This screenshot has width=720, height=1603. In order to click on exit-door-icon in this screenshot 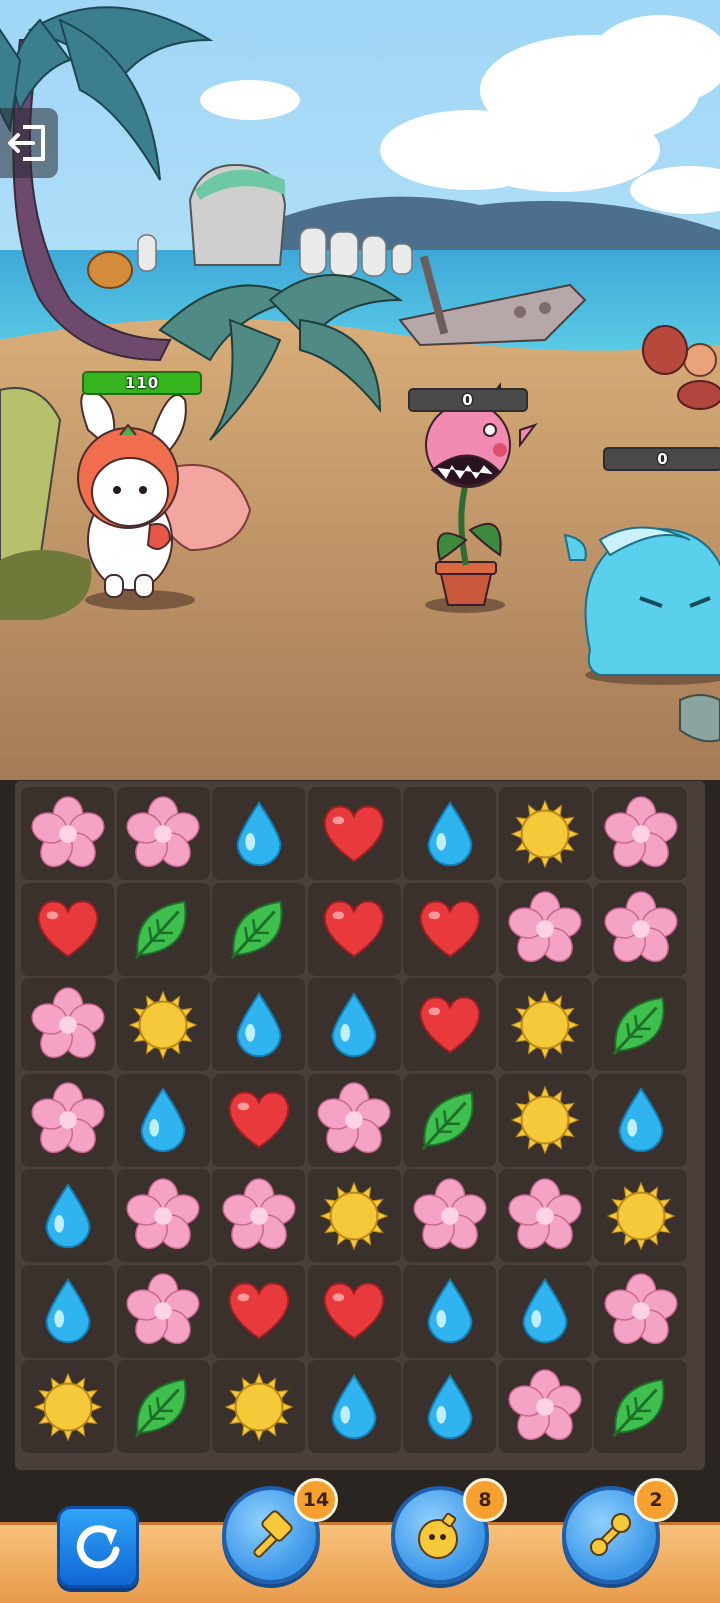, I will do `click(26, 143)`.